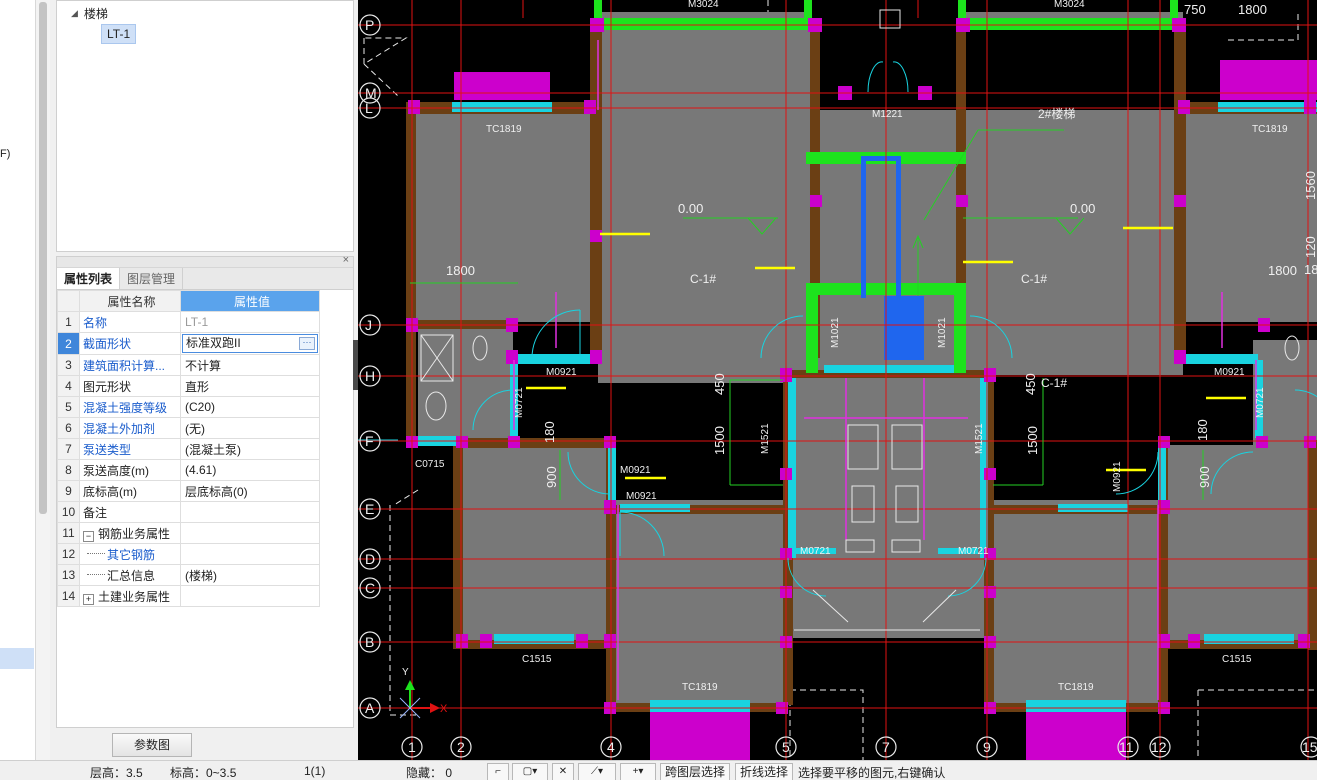  I want to click on row-number: 13, so click(68, 575).